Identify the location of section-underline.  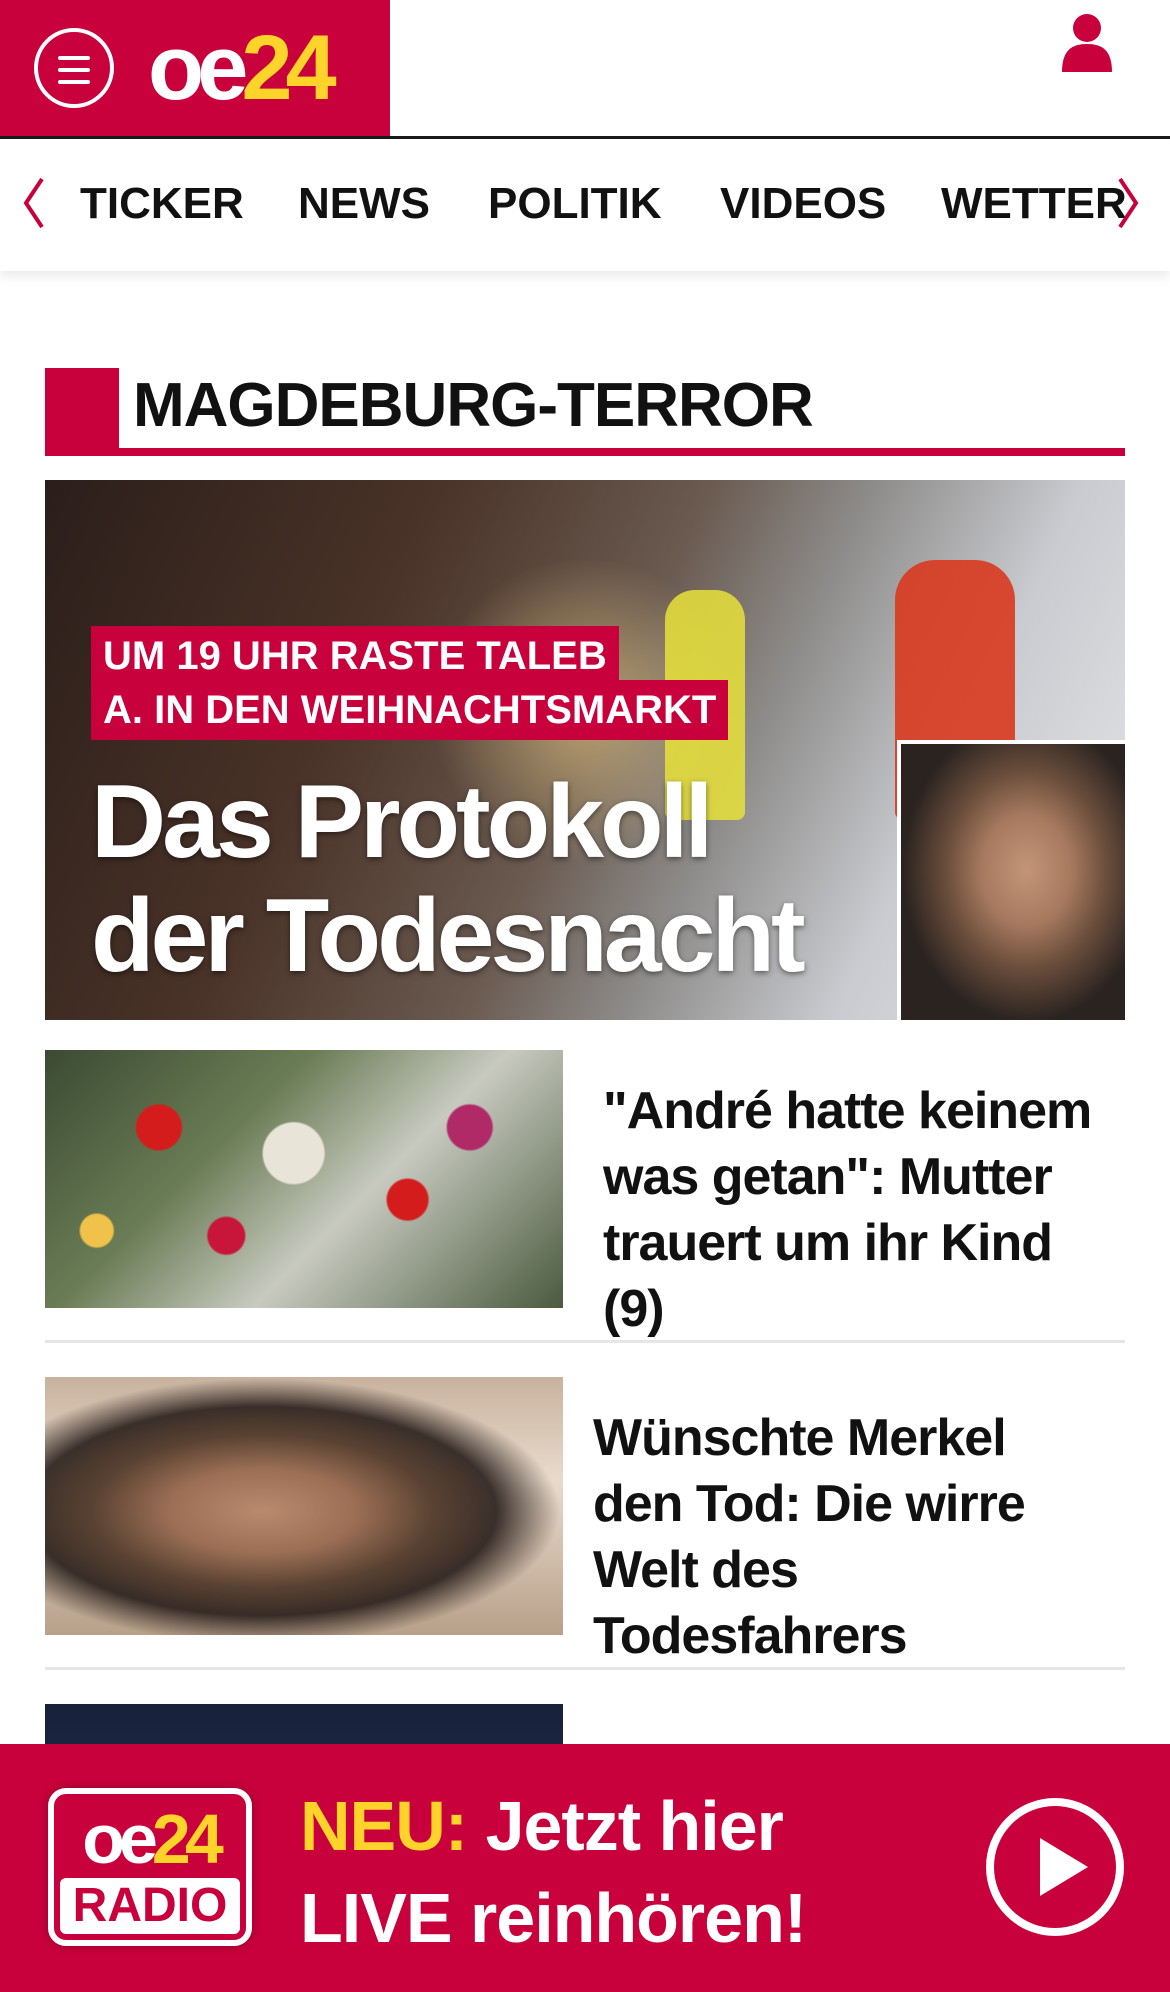
(585, 452).